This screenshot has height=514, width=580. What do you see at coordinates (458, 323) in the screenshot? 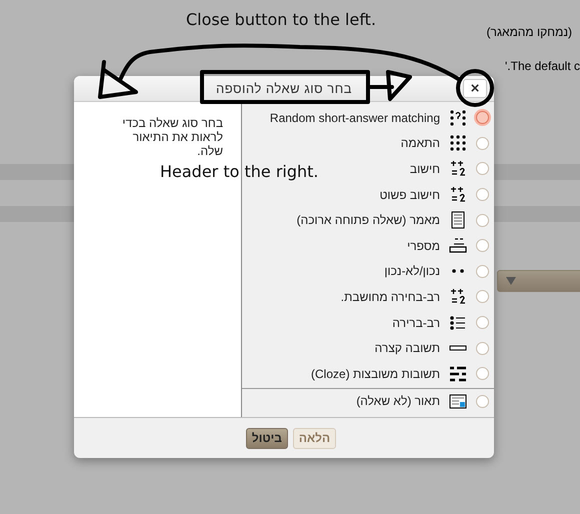
I see `list-icon` at bounding box center [458, 323].